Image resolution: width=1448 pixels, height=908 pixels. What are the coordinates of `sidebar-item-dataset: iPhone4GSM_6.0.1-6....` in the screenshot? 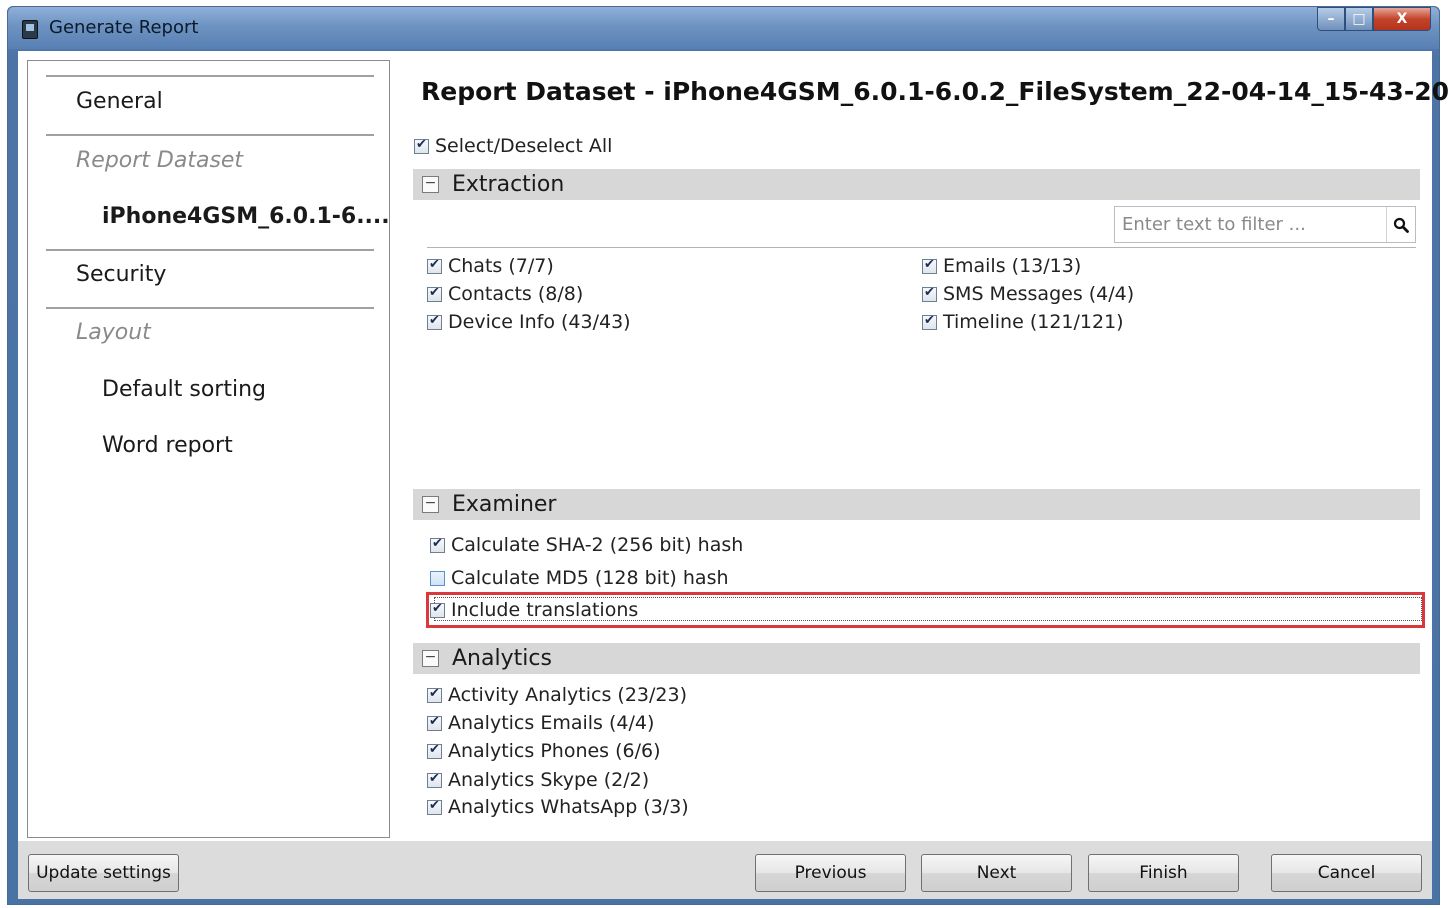 It's located at (246, 216).